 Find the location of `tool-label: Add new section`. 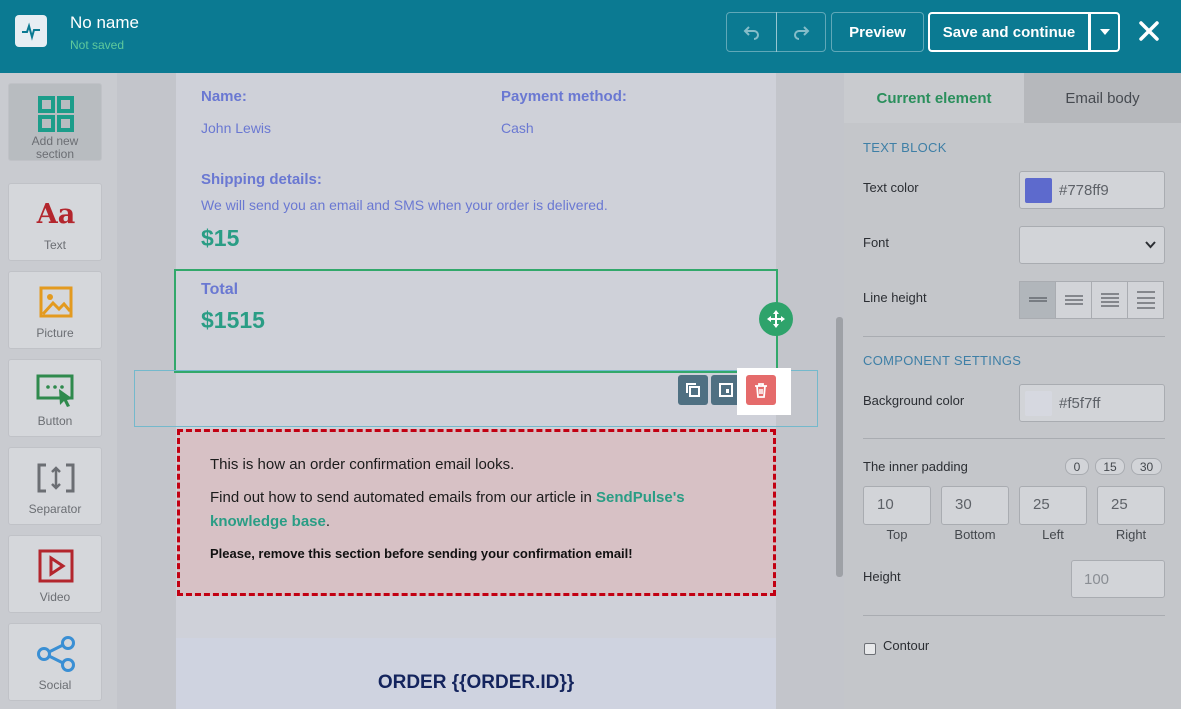

tool-label: Add new section is located at coordinates (55, 147).